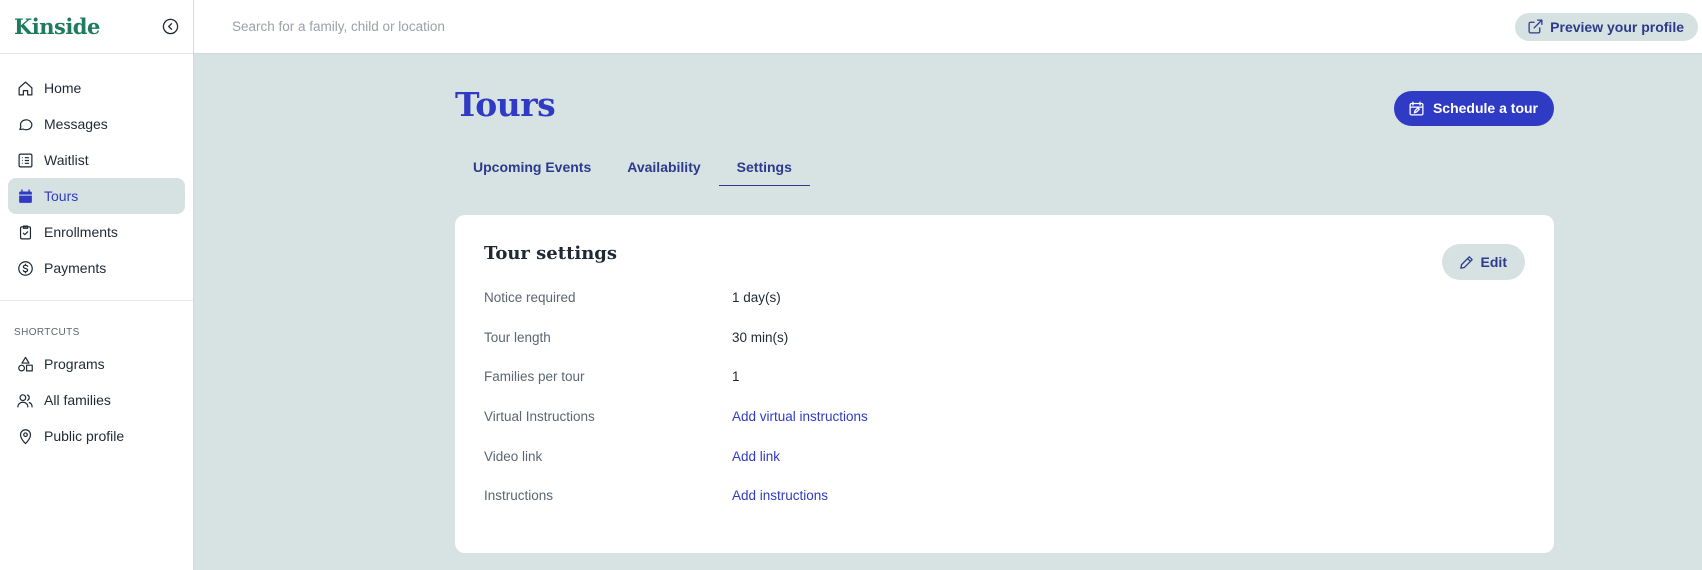  I want to click on calendar-edit-icon, so click(1416, 108).